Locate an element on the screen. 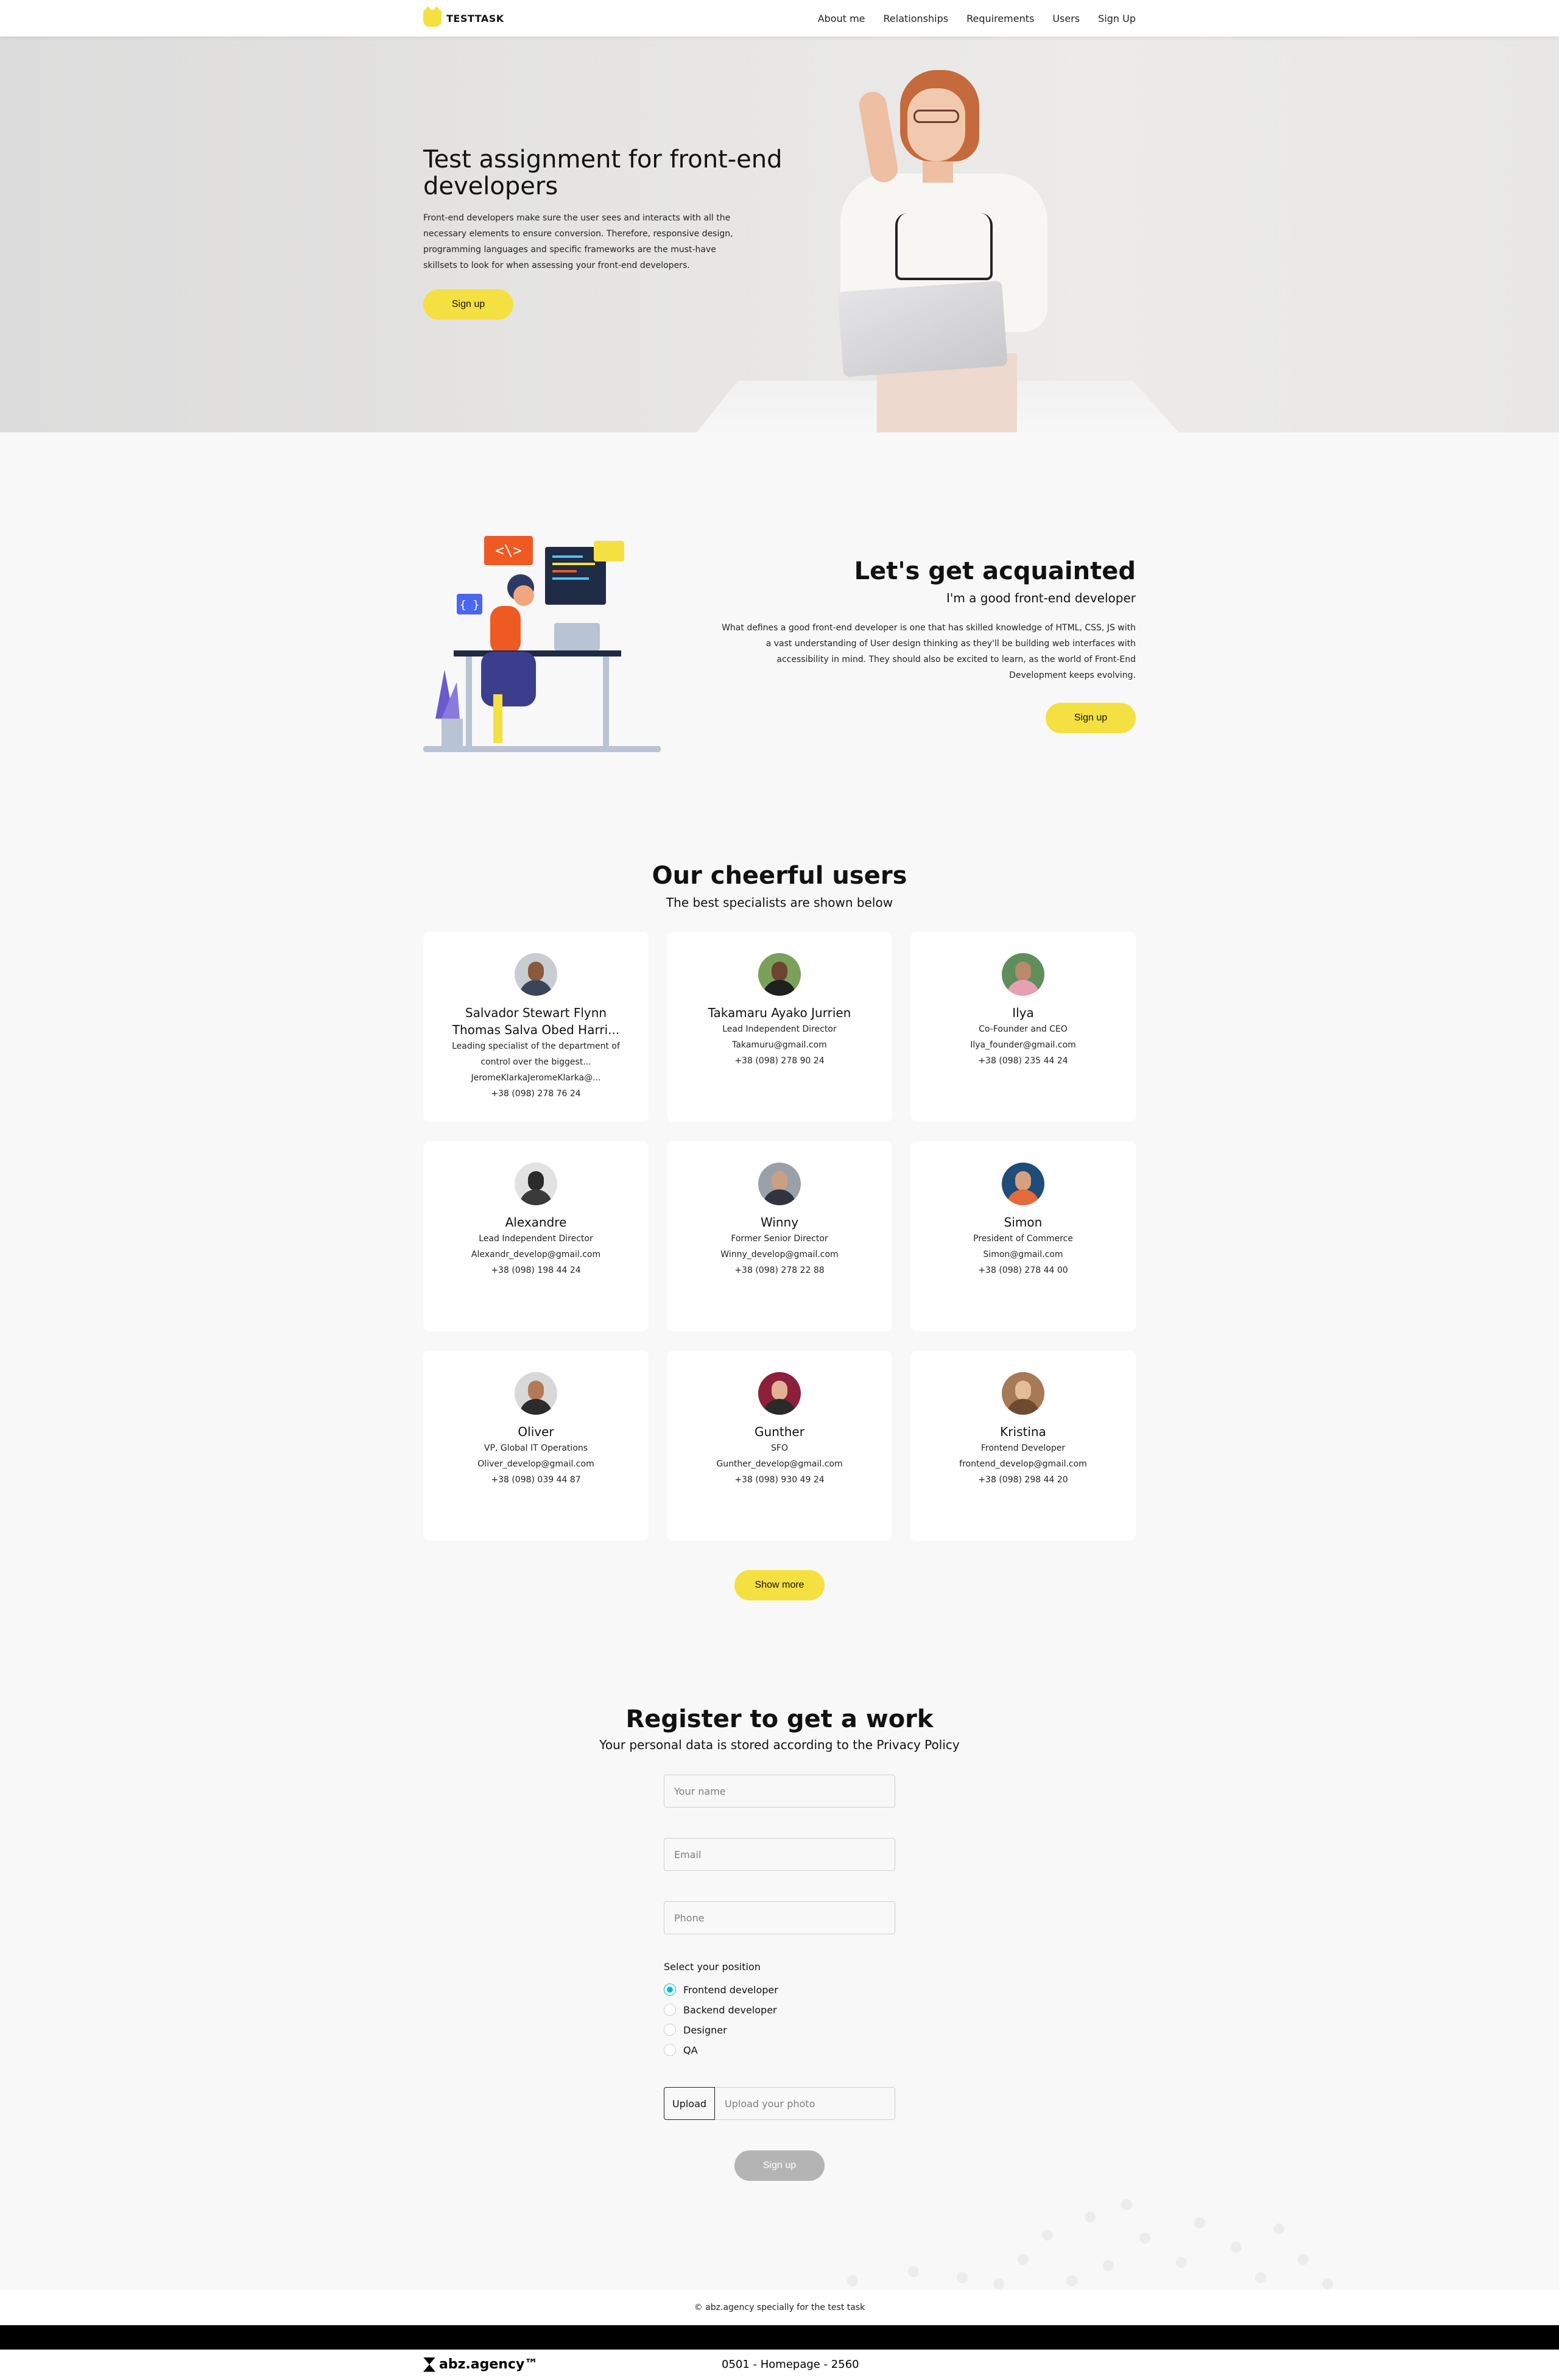 This screenshot has height=2380, width=1559. user-phone: +38 (098) 278 22 88 is located at coordinates (779, 1270).